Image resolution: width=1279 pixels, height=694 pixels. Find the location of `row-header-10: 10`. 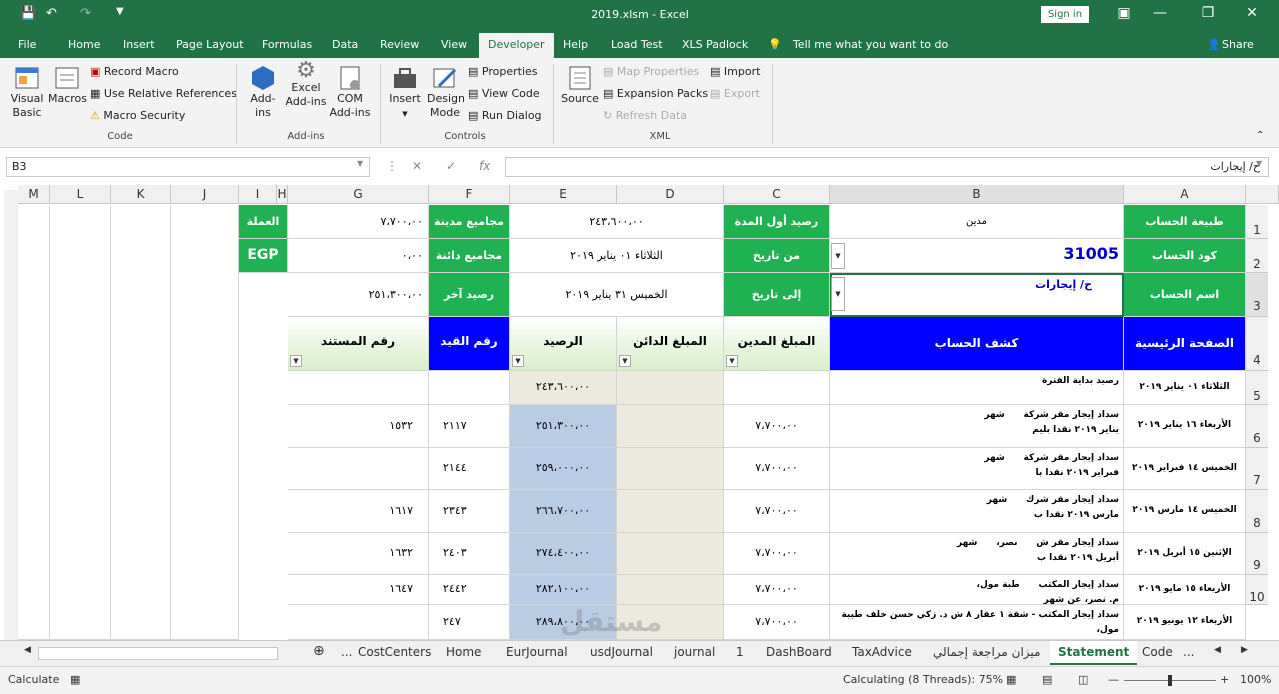

row-header-10: 10 is located at coordinates (1257, 590).